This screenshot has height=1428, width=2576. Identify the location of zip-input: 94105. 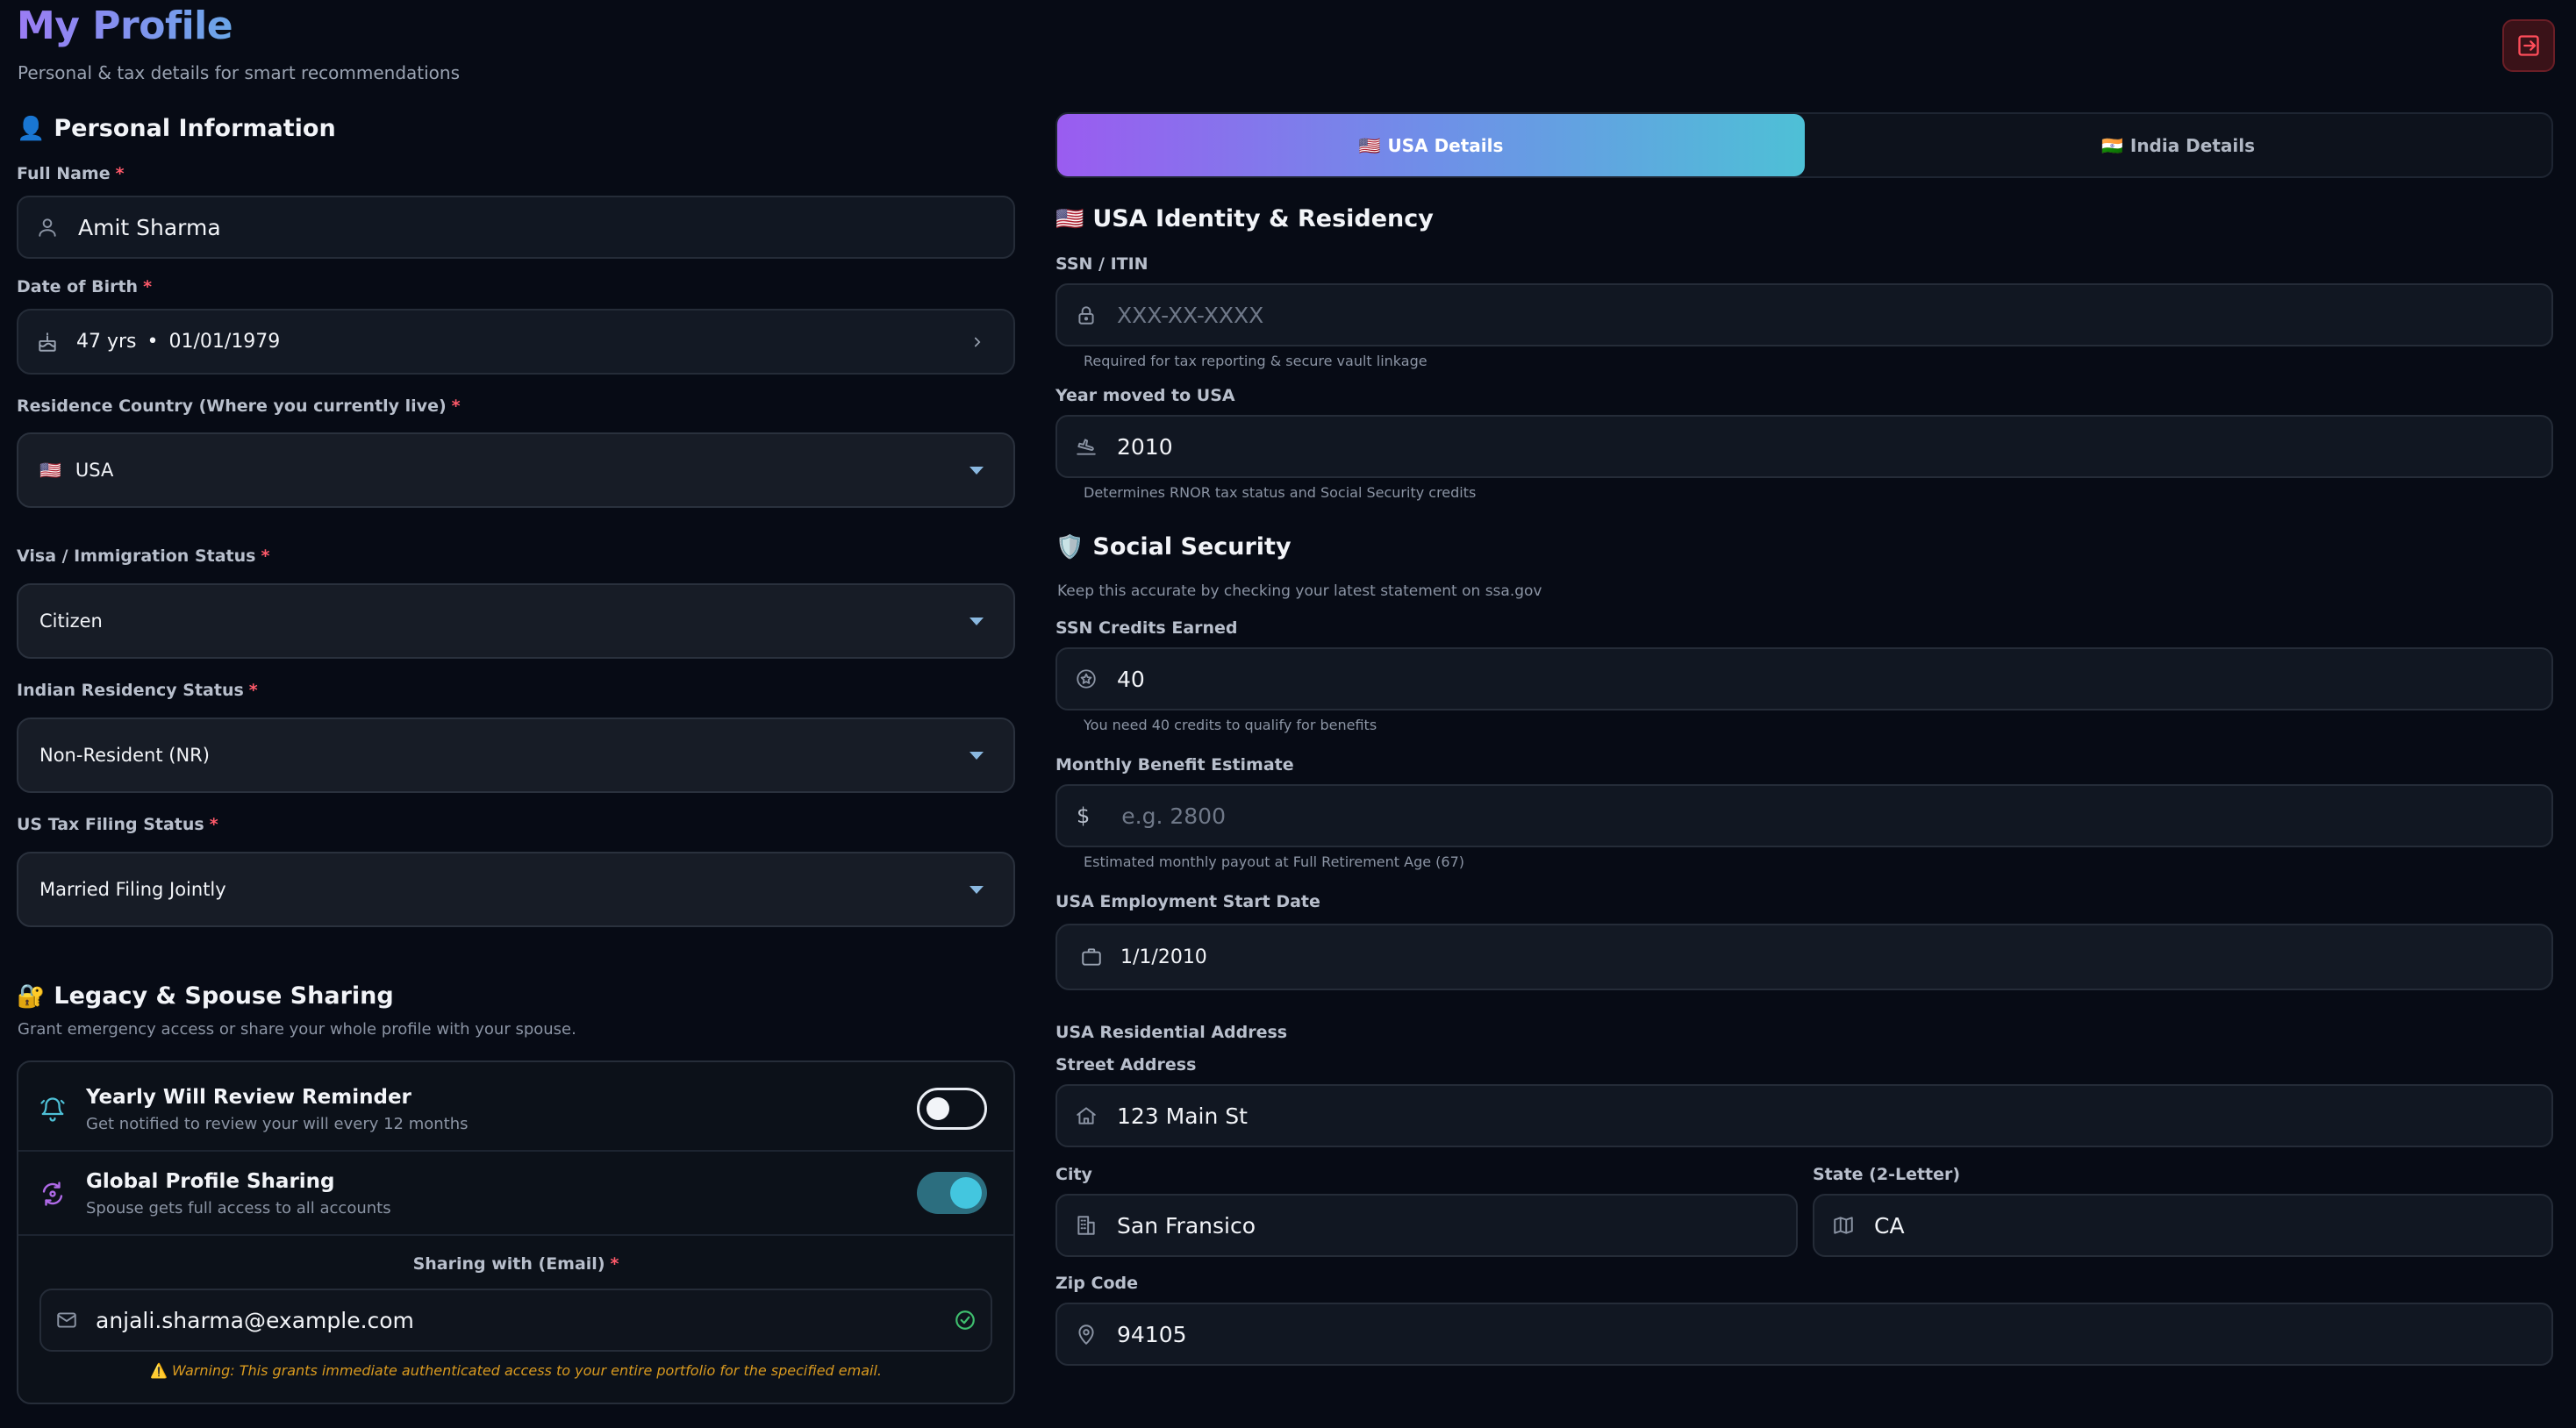
(1804, 1334).